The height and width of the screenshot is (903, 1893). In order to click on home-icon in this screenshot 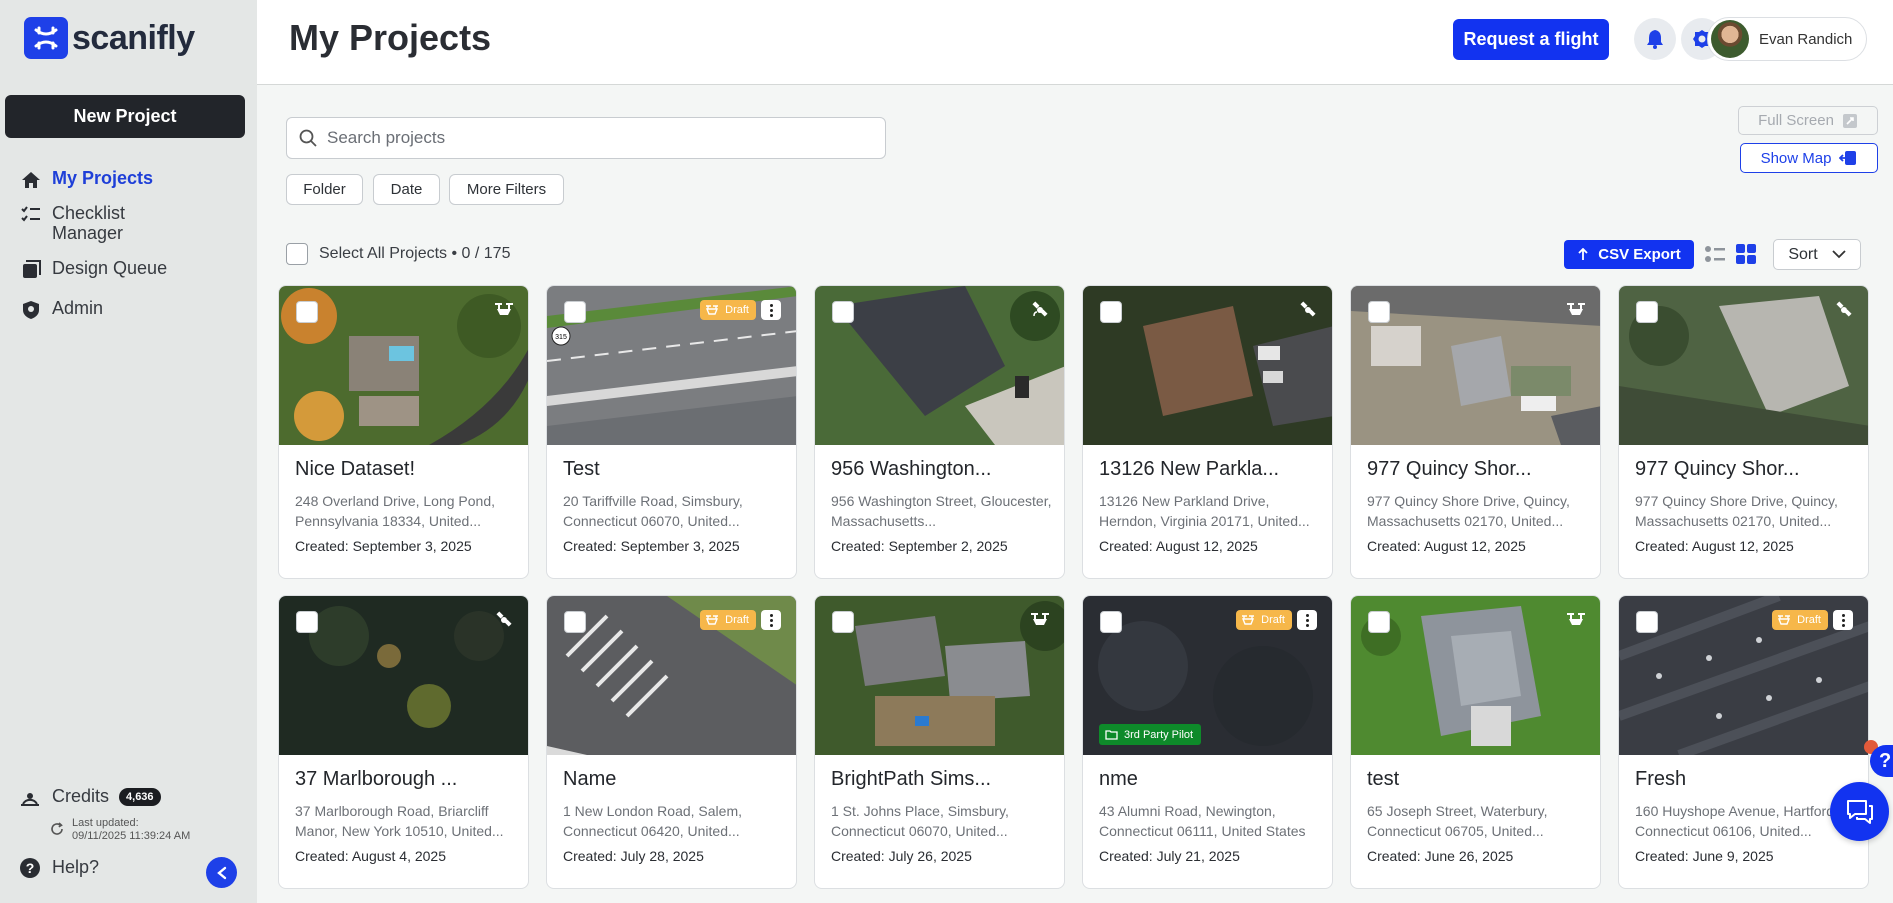, I will do `click(31, 180)`.